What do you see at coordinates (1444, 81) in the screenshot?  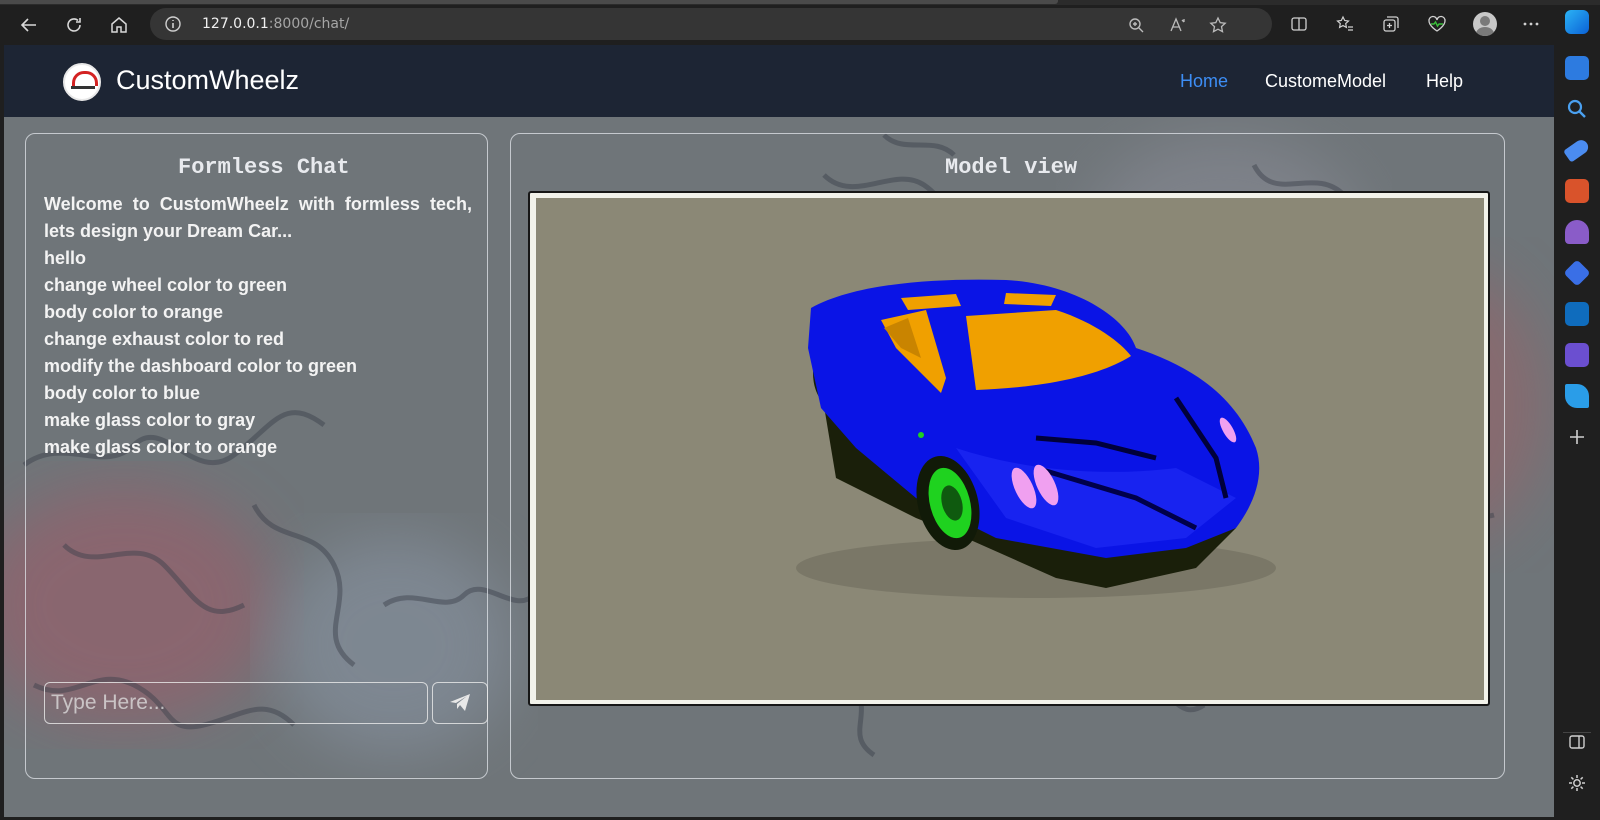 I see `nav-link-help: Help` at bounding box center [1444, 81].